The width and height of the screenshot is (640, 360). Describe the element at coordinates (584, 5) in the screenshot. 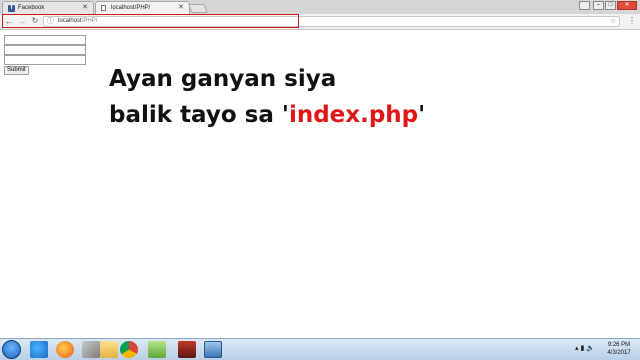

I see `user-profile-button` at that location.